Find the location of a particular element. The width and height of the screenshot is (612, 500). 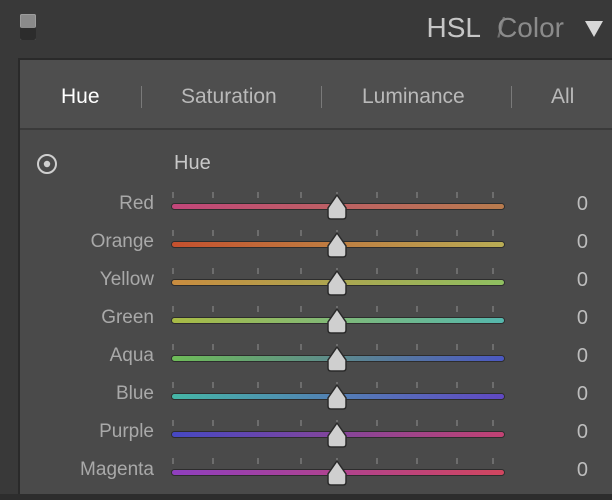

slider-label: Orange is located at coordinates (122, 241).